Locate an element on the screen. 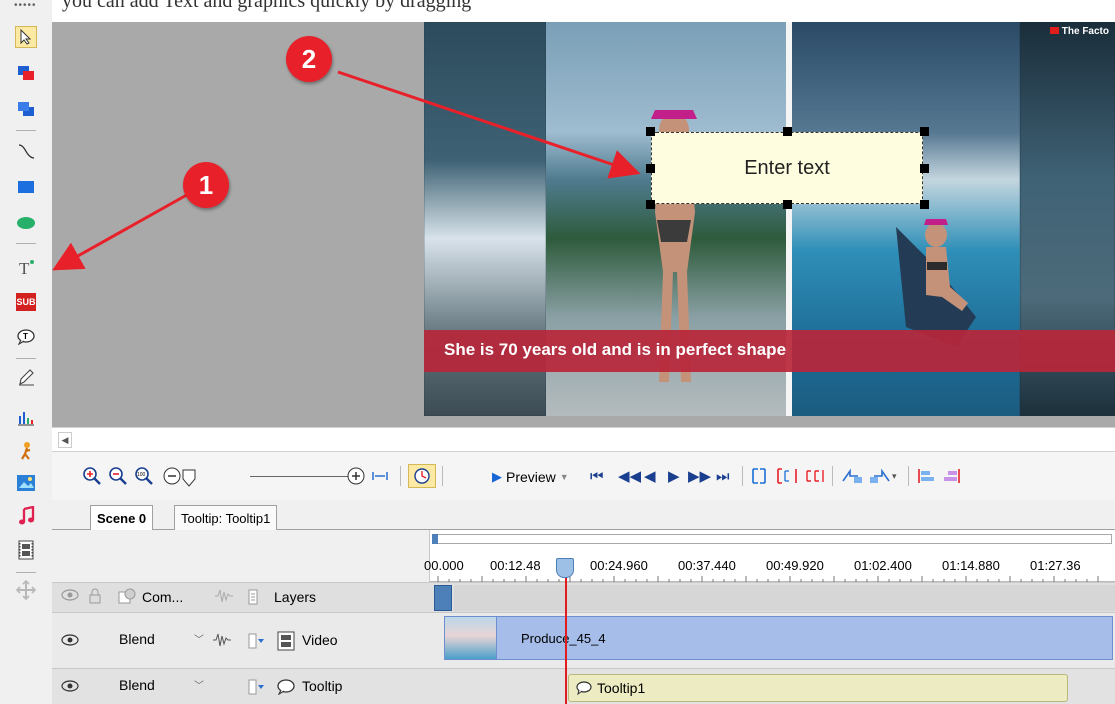 The width and height of the screenshot is (1115, 704). zoom-out-icon is located at coordinates (118, 476).